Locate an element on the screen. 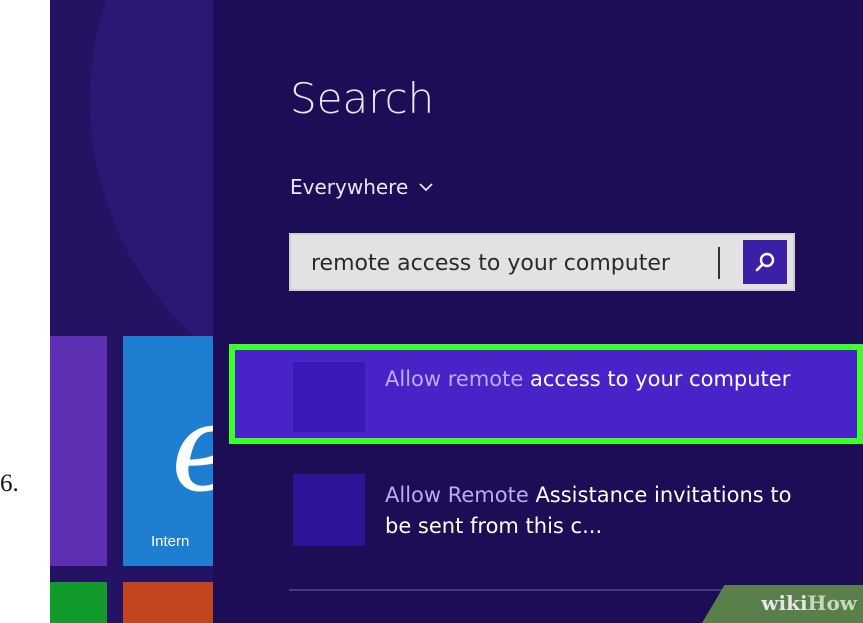 Image resolution: width=863 pixels, height=623 pixels. chevron-down-icon is located at coordinates (426, 187).